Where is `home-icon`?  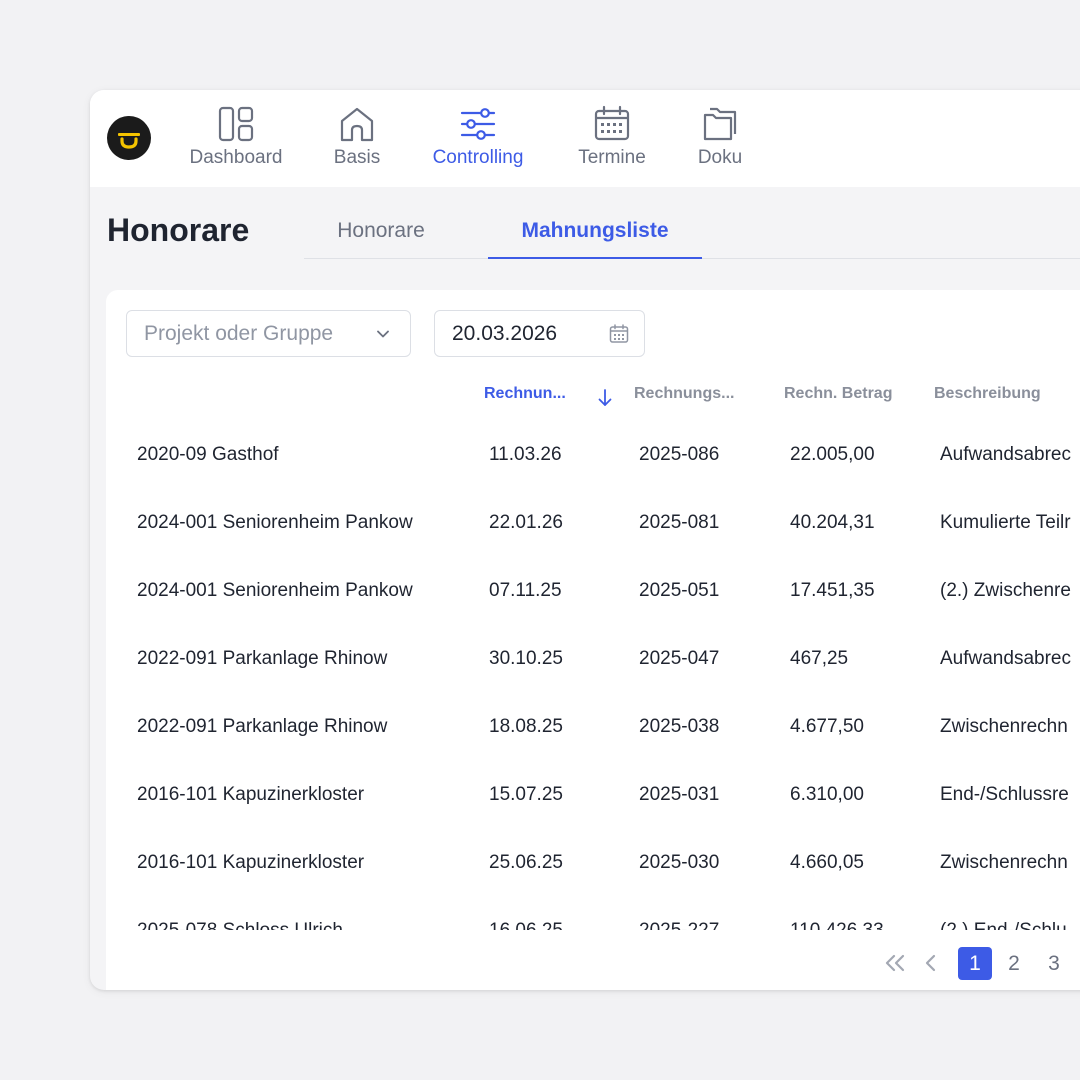
home-icon is located at coordinates (357, 124).